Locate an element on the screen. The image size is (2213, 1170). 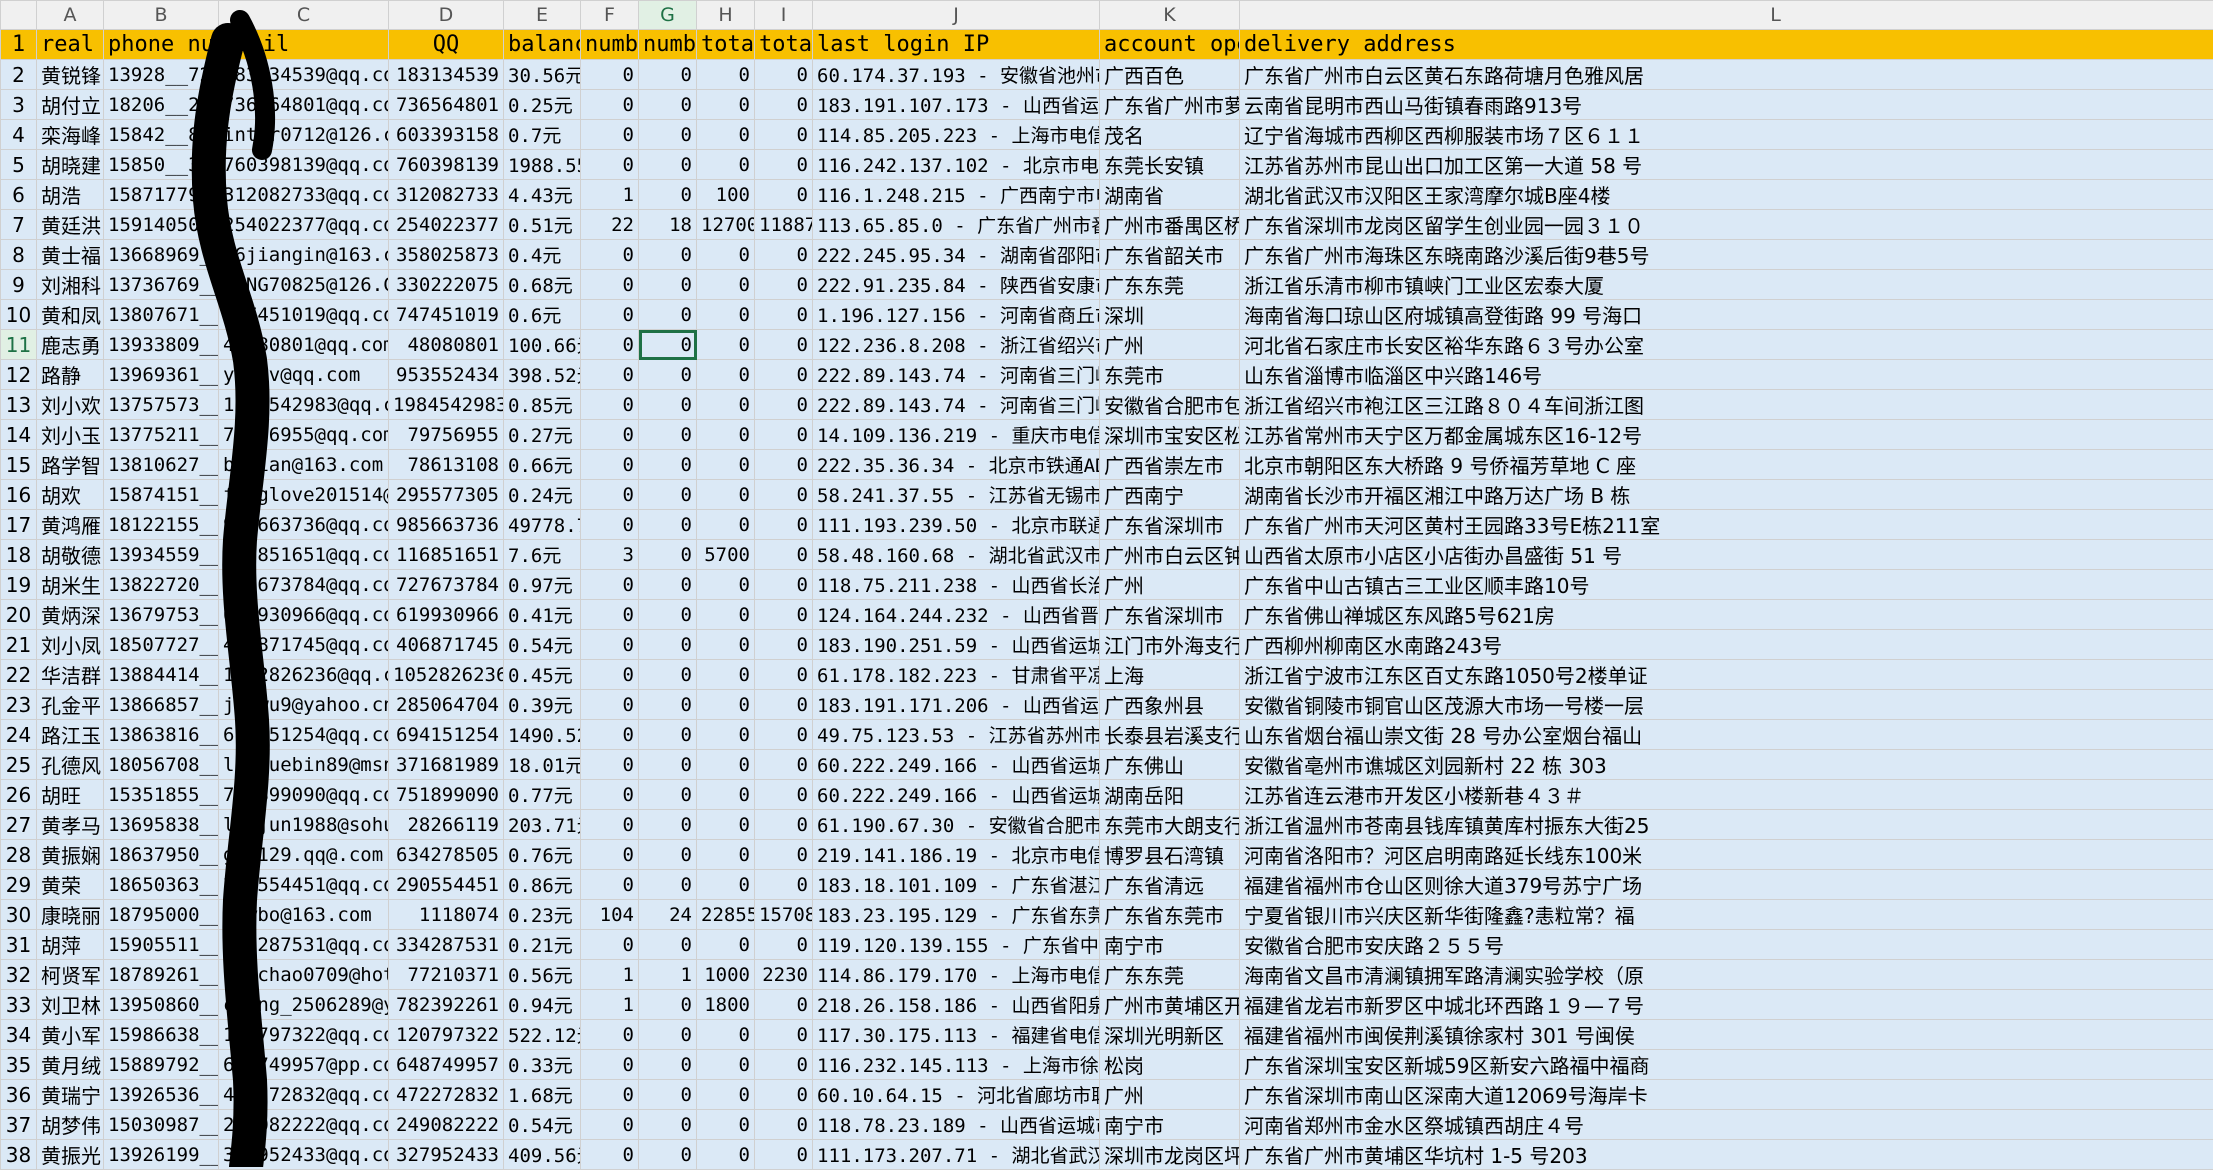
row-number: 14 is located at coordinates (19, 435).